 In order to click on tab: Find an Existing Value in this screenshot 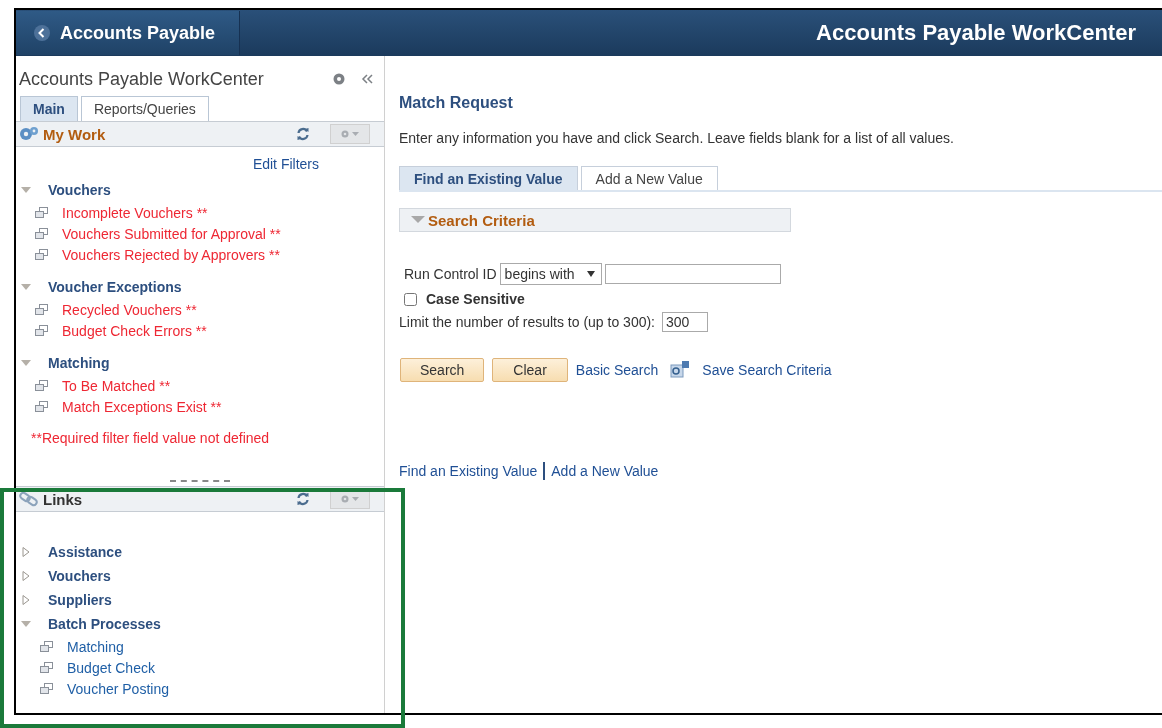, I will do `click(488, 178)`.